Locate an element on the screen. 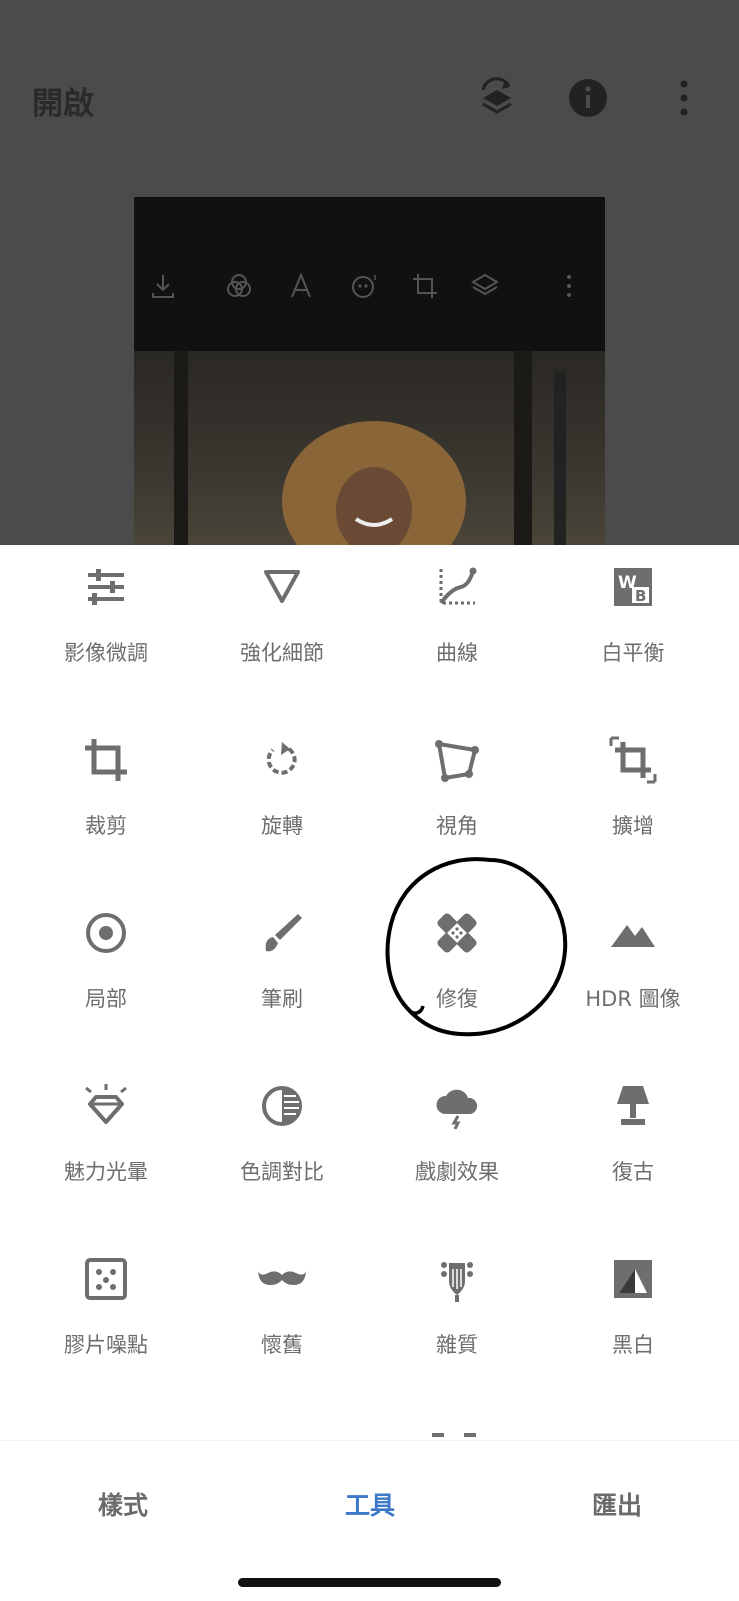  stack-history-icon is located at coordinates (497, 98).